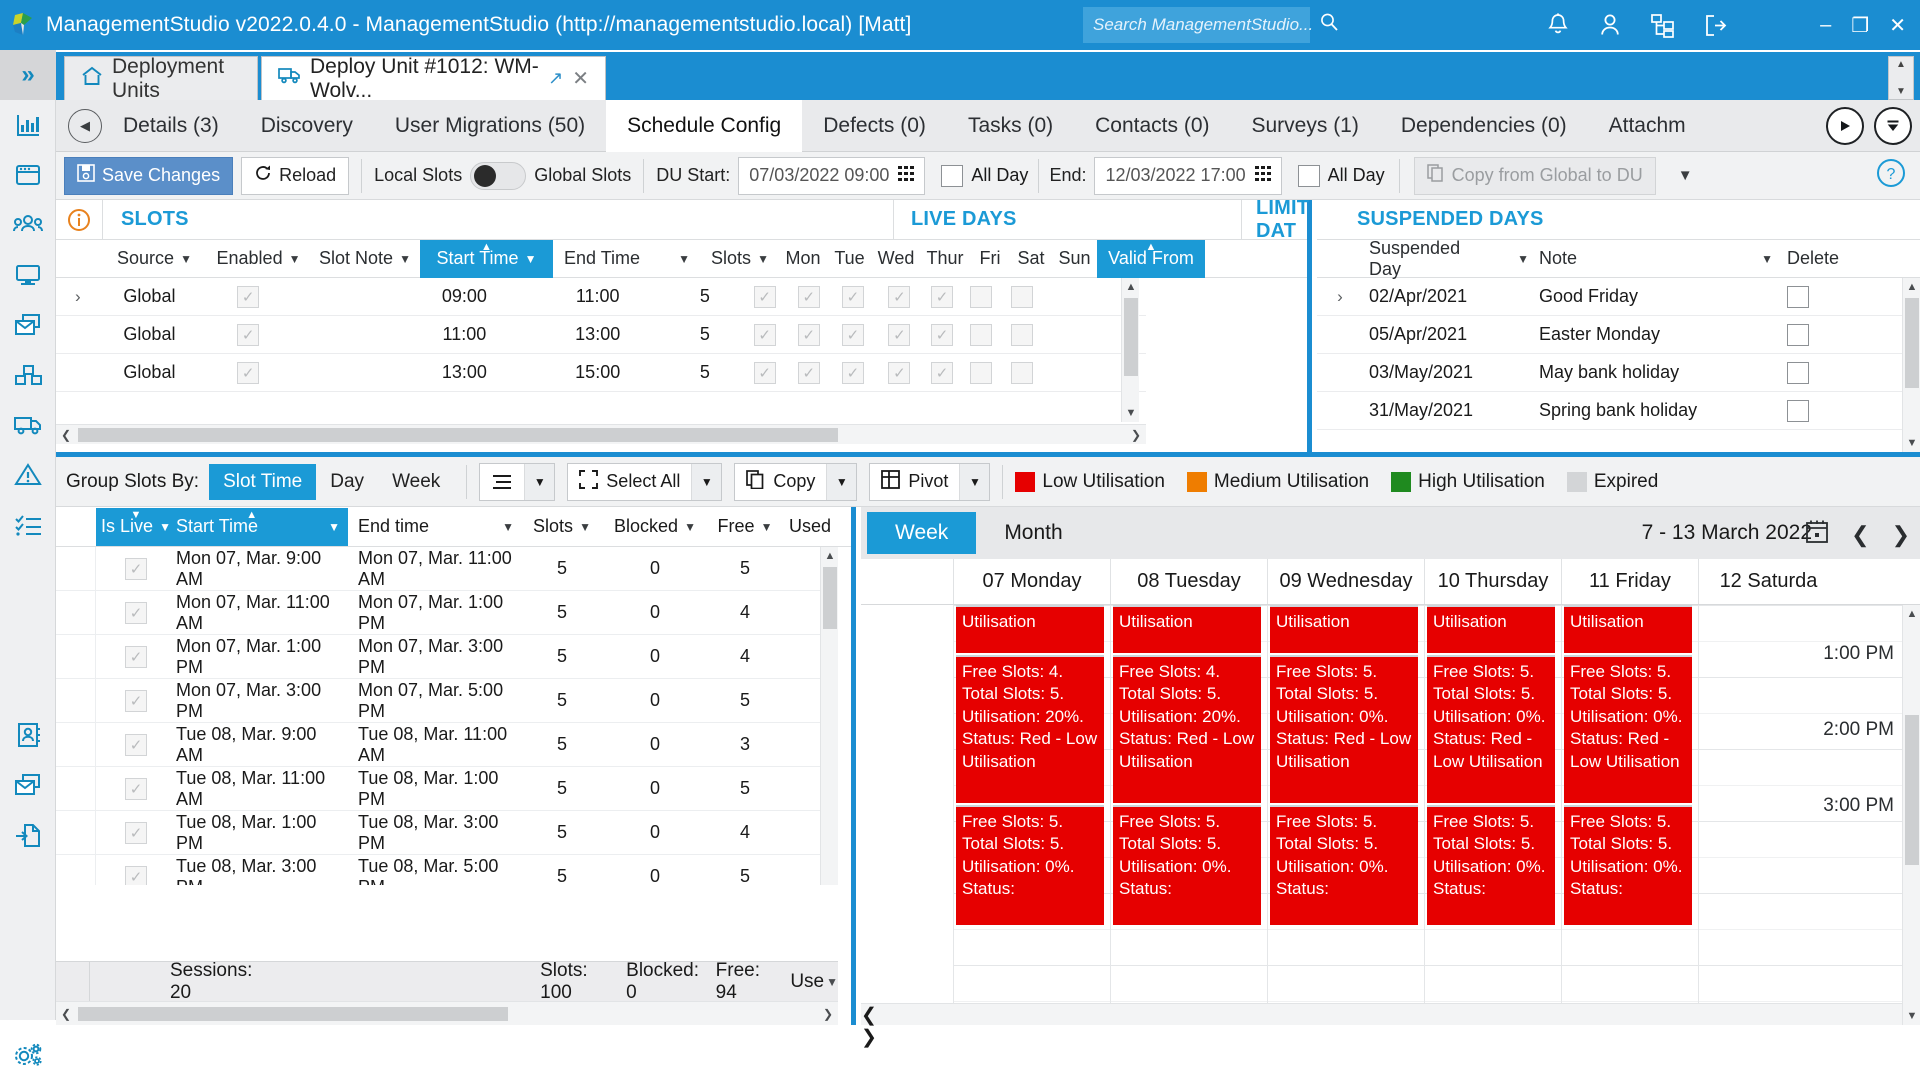 The image size is (1920, 1080). What do you see at coordinates (1609, 411) in the screenshot?
I see `table-row: 31/May/2021 Spring bank holiday` at bounding box center [1609, 411].